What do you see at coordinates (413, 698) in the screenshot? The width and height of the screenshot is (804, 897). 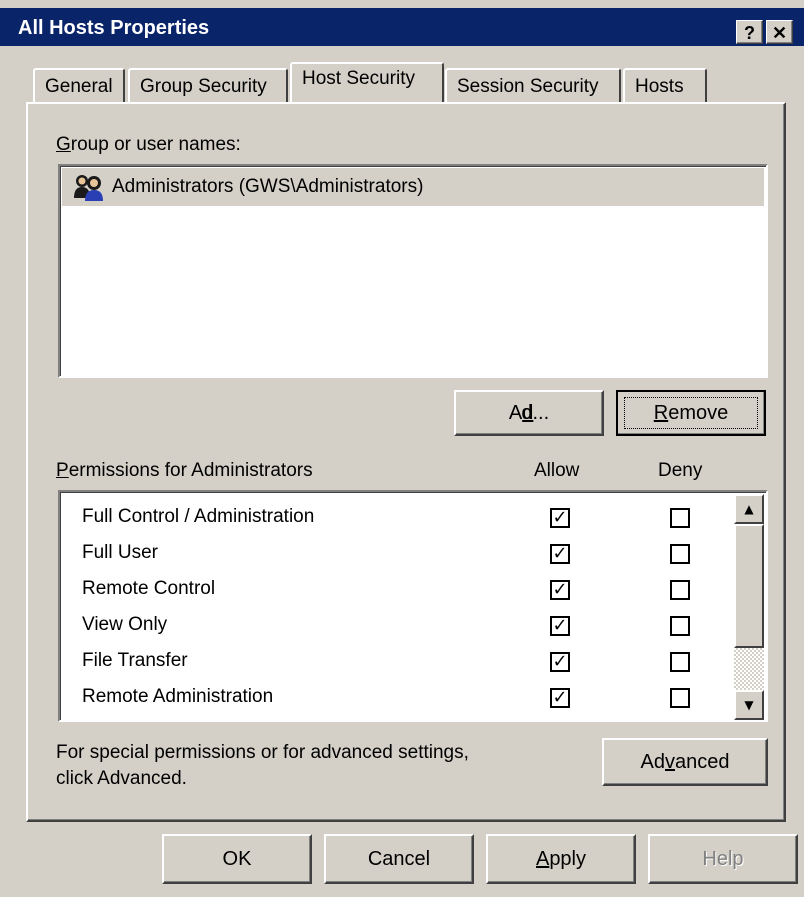 I see `table-row: Remote Administration ✓` at bounding box center [413, 698].